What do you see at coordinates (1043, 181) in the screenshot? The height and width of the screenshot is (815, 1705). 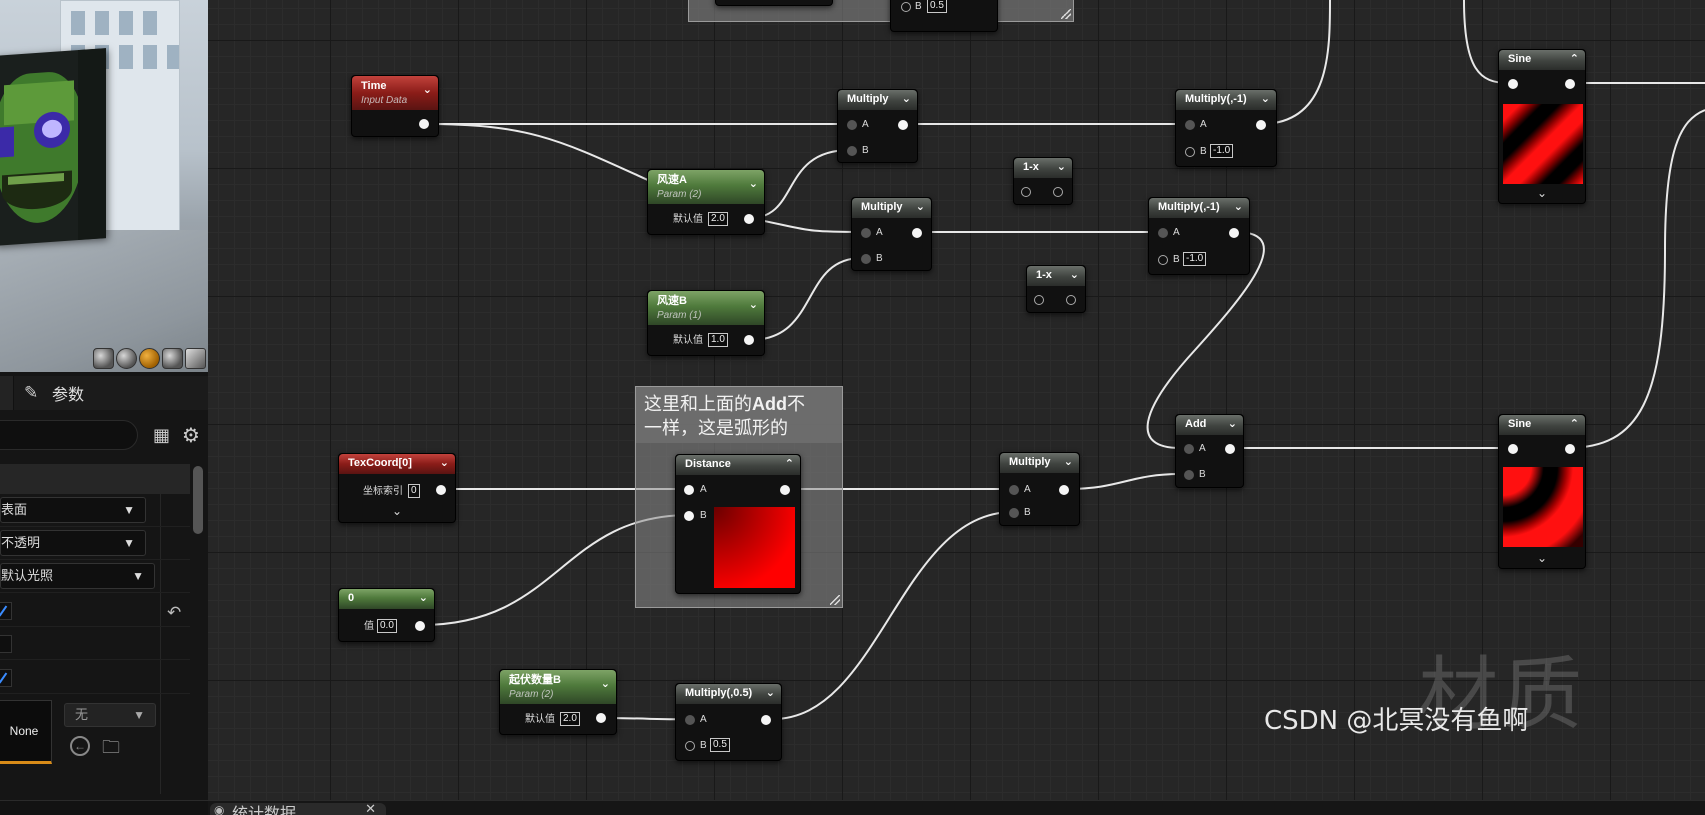 I see `node-one-minus-x-1: 1-x ⌄` at bounding box center [1043, 181].